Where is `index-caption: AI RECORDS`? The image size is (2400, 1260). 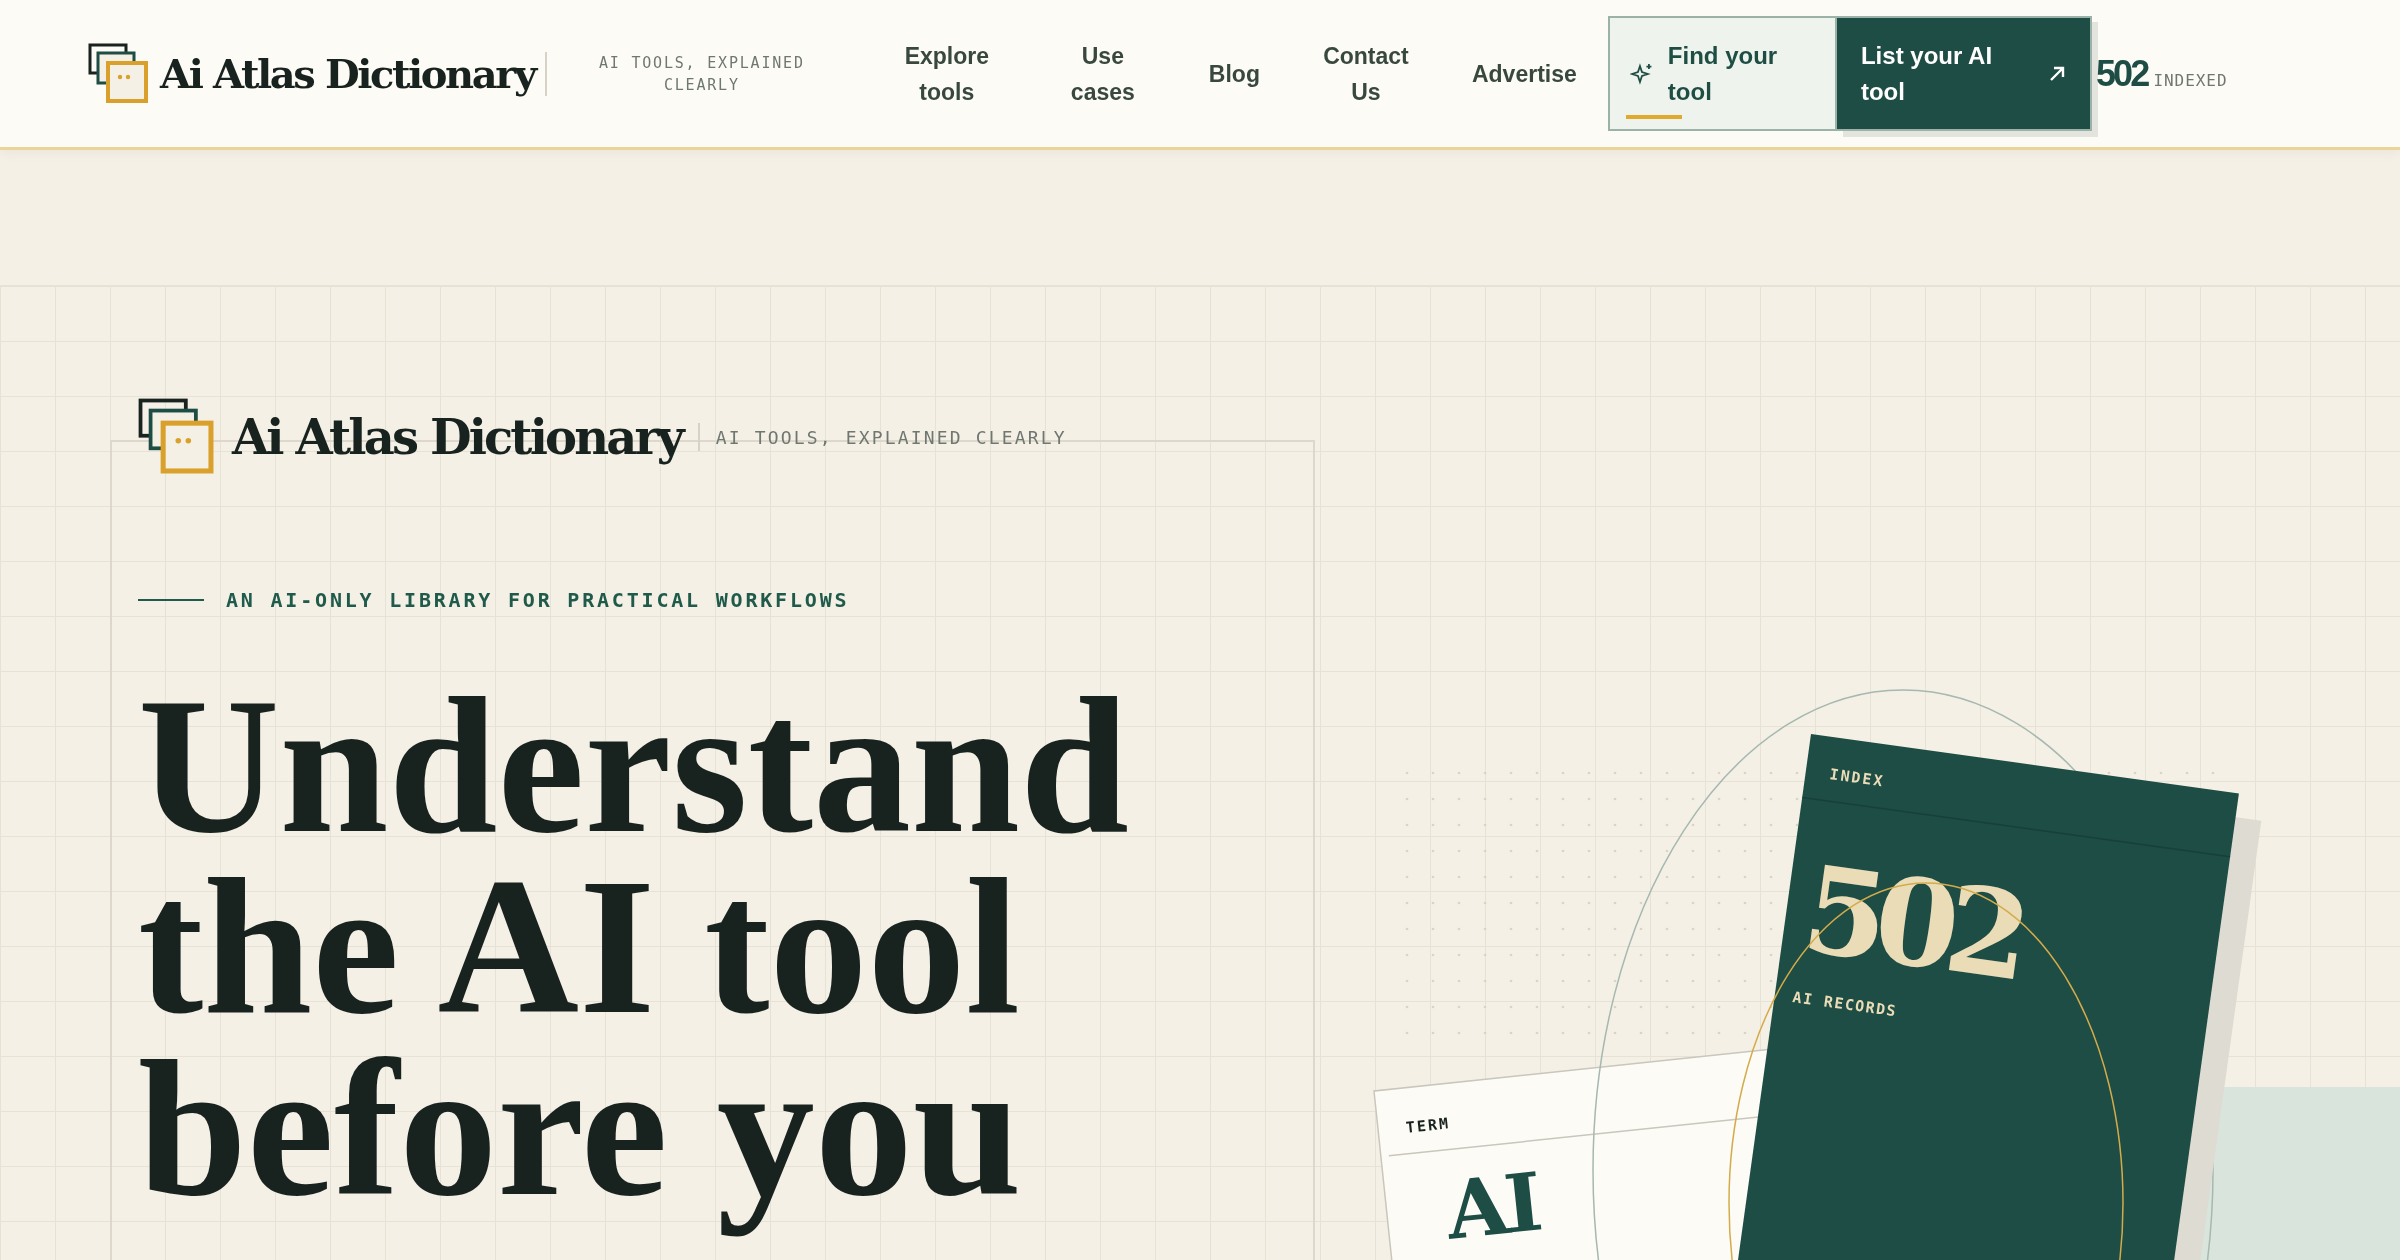 index-caption: AI RECORDS is located at coordinates (1845, 1004).